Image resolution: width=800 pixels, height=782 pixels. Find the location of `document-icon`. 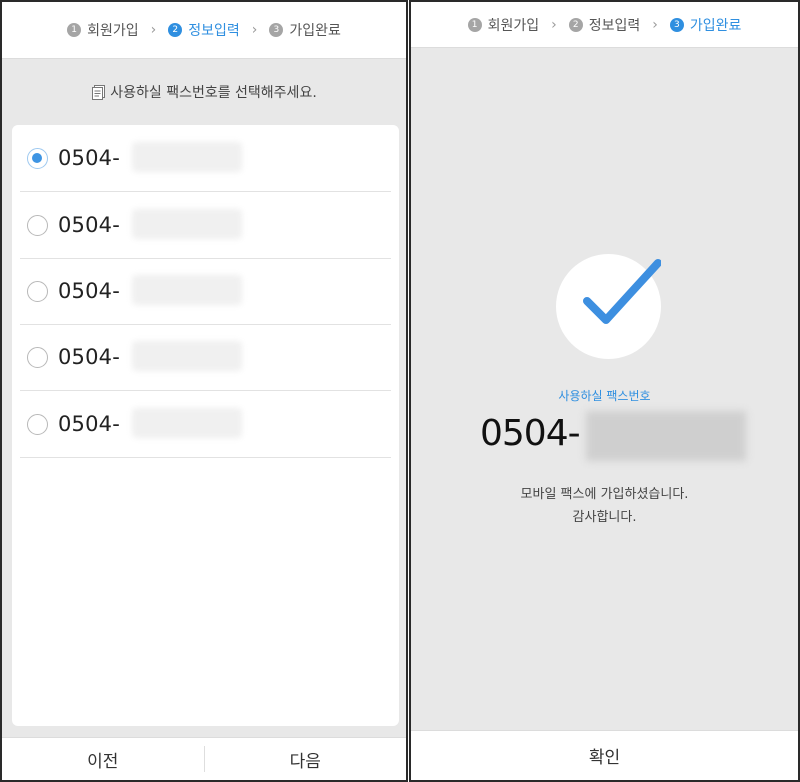

document-icon is located at coordinates (99, 92).